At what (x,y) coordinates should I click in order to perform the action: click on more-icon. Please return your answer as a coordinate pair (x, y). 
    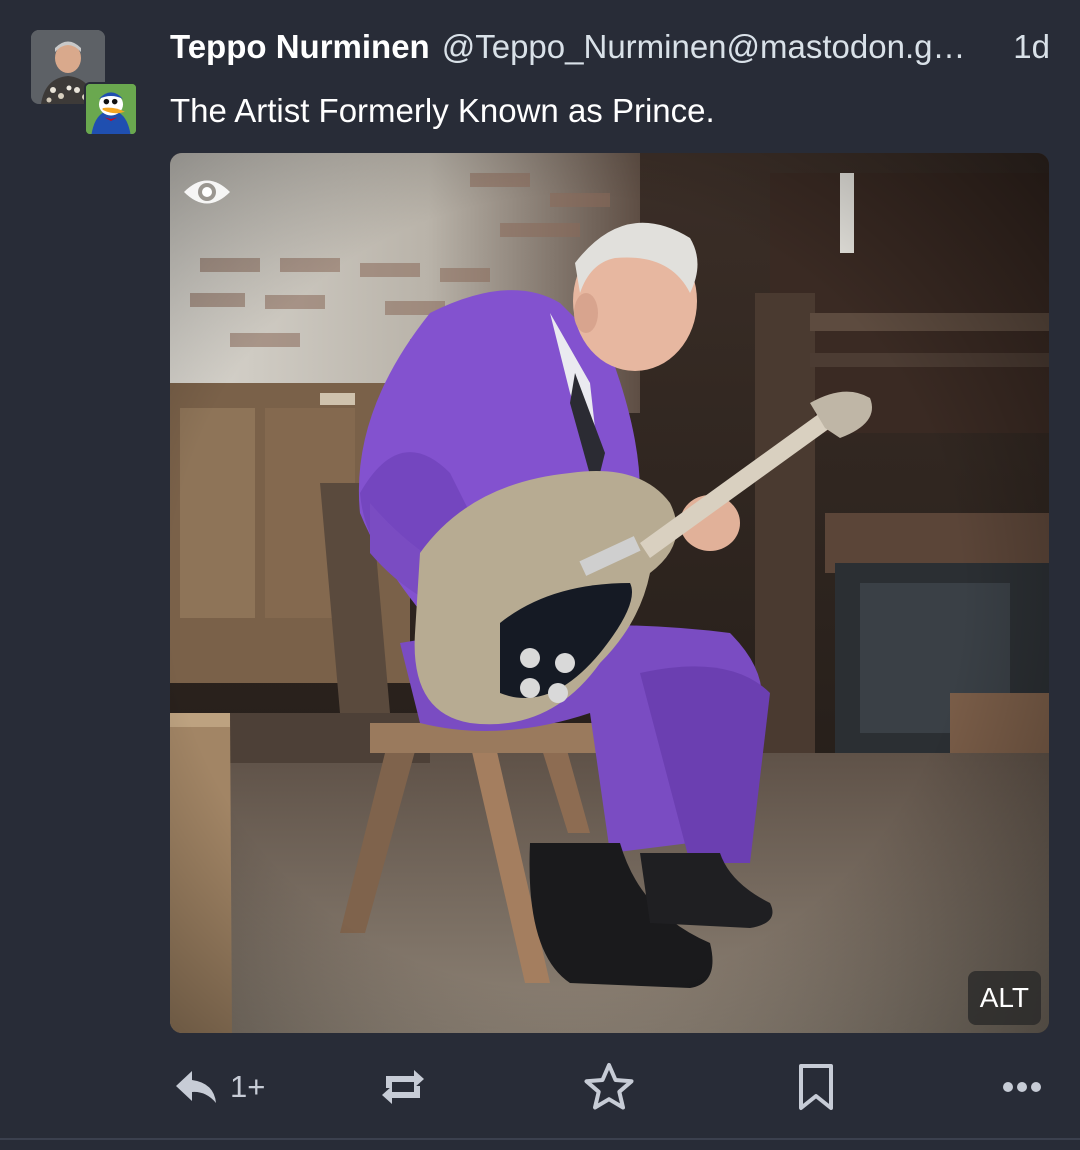
    Looking at the image, I should click on (1022, 1087).